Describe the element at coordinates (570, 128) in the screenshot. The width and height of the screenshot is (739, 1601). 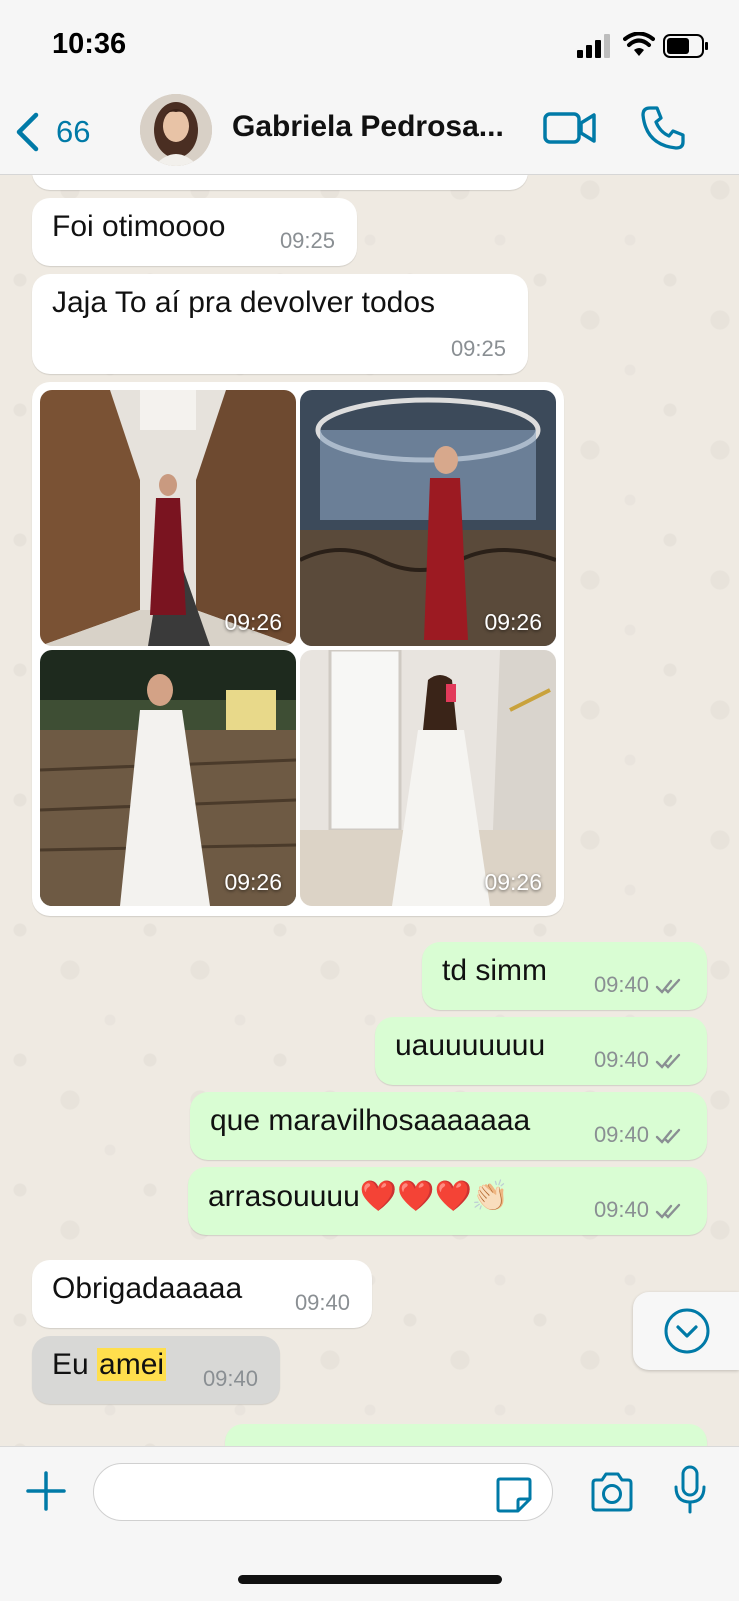
I see `video-call-icon` at that location.